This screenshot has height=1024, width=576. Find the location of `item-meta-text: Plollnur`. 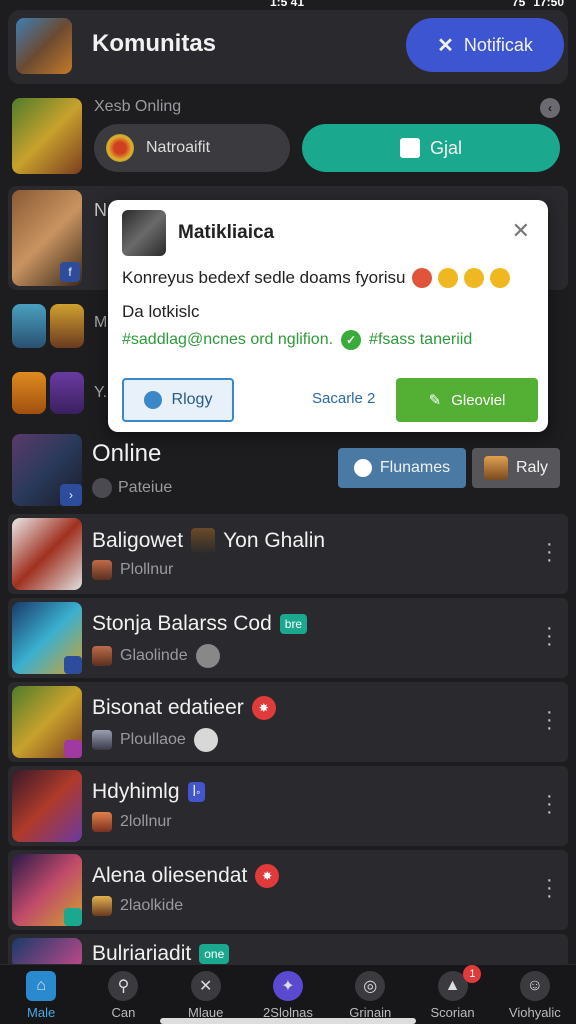

item-meta-text: Plollnur is located at coordinates (147, 569).